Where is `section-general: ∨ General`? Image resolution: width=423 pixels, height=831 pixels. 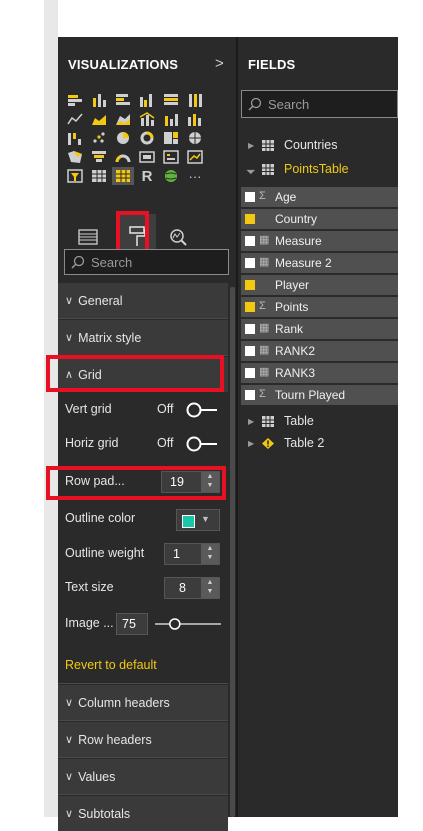 section-general: ∨ General is located at coordinates (143, 300).